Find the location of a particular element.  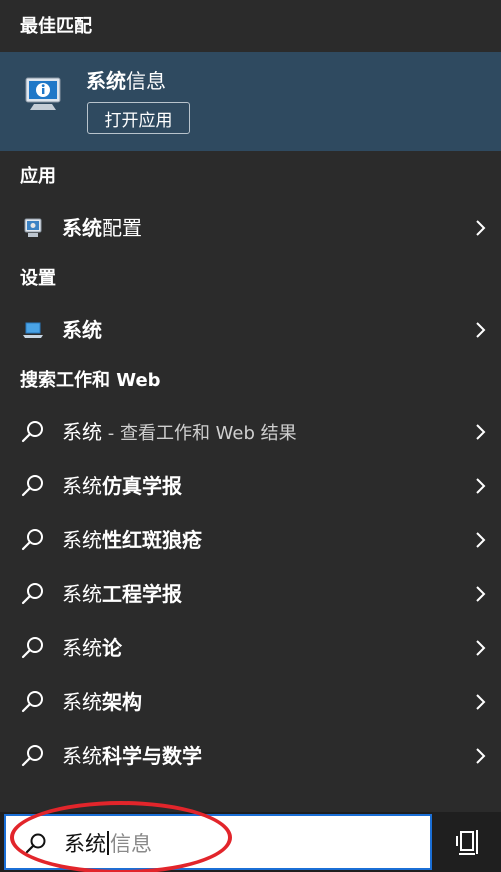

web-result-item: 系统工程学报 is located at coordinates (250, 594).